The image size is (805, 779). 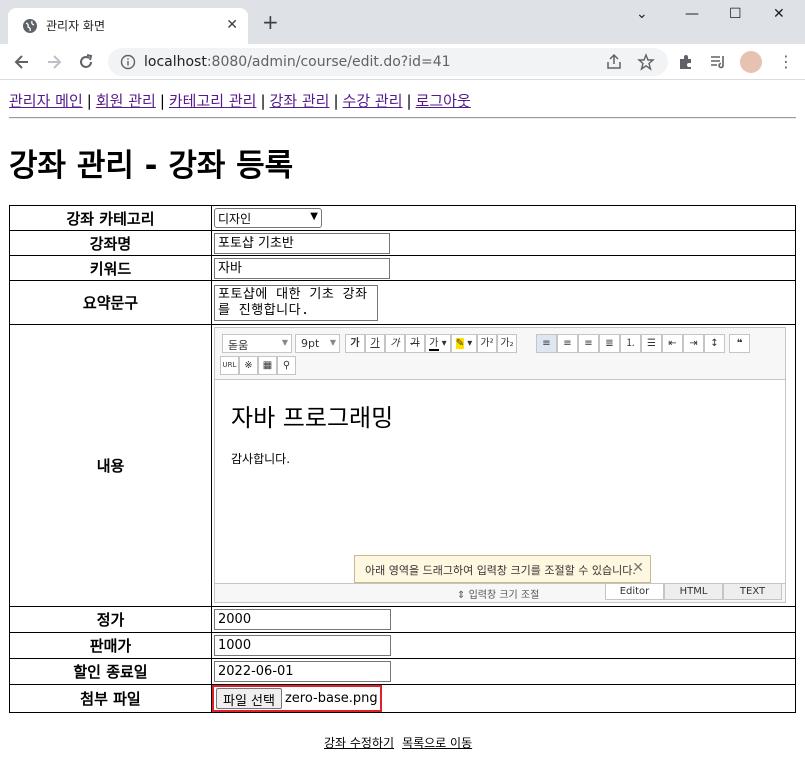 I want to click on file-input: 파일 선택 zero-base.png, so click(x=297, y=698).